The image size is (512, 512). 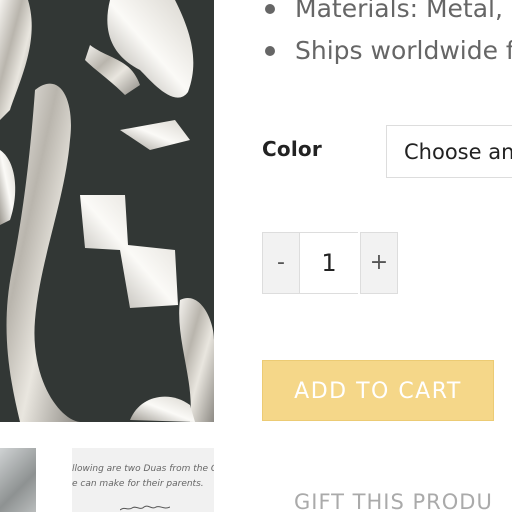 I want to click on thumbnail-caption-line2: e can make for their parents., so click(x=138, y=484).